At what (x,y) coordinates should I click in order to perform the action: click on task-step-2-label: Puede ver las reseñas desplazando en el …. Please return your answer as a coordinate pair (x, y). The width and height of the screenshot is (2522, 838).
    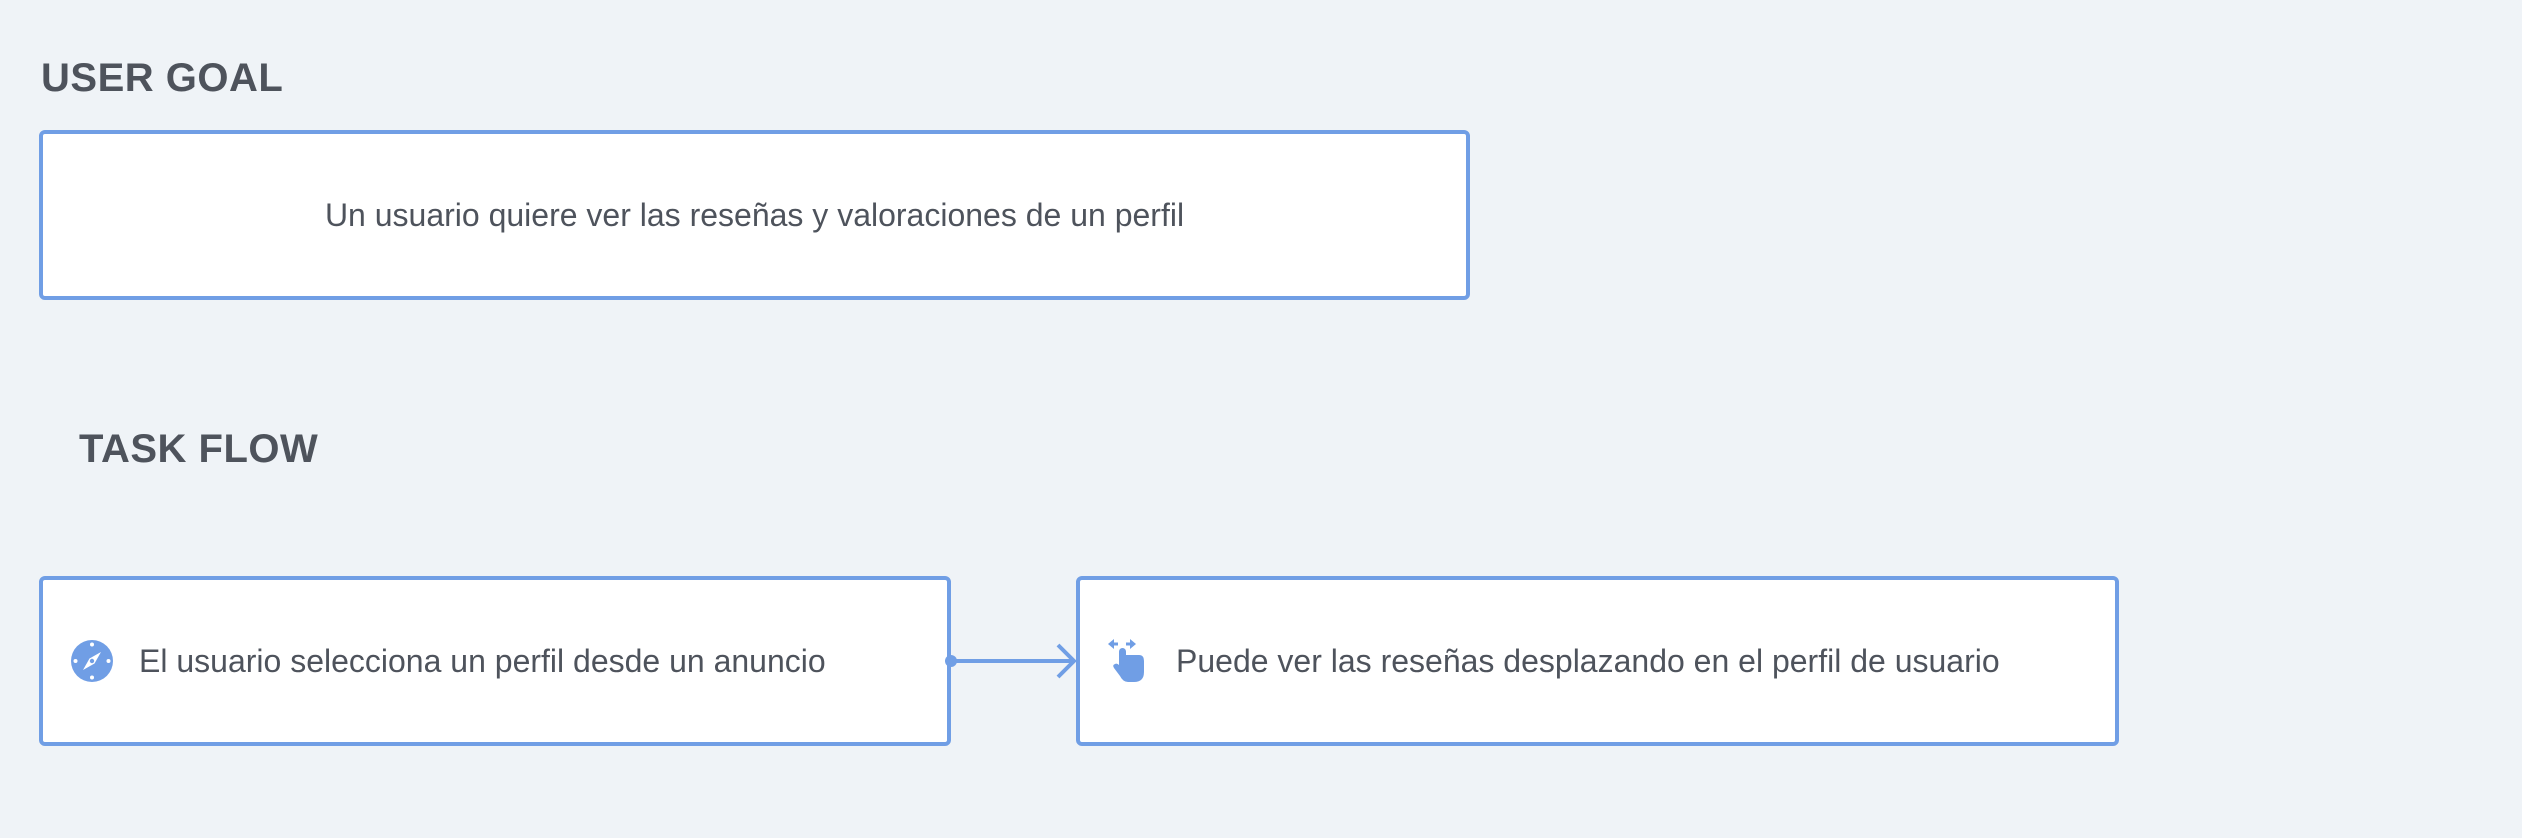
    Looking at the image, I should click on (1588, 660).